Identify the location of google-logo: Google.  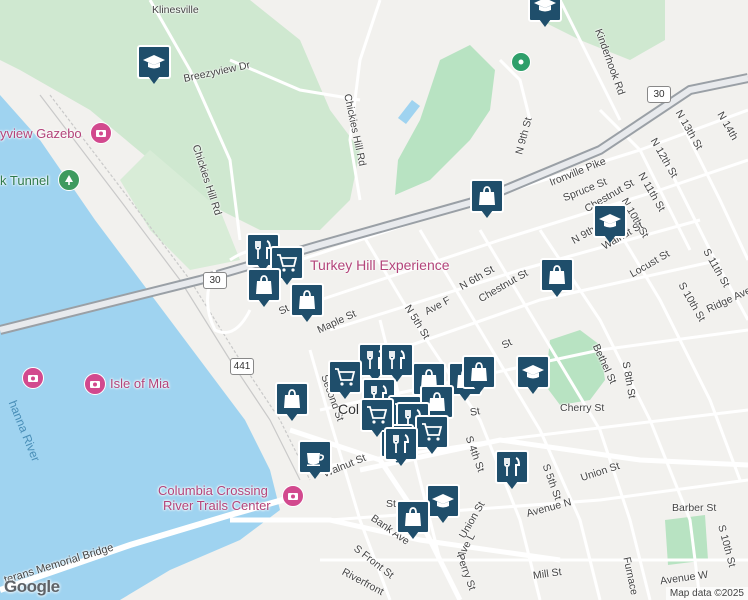
(32, 586).